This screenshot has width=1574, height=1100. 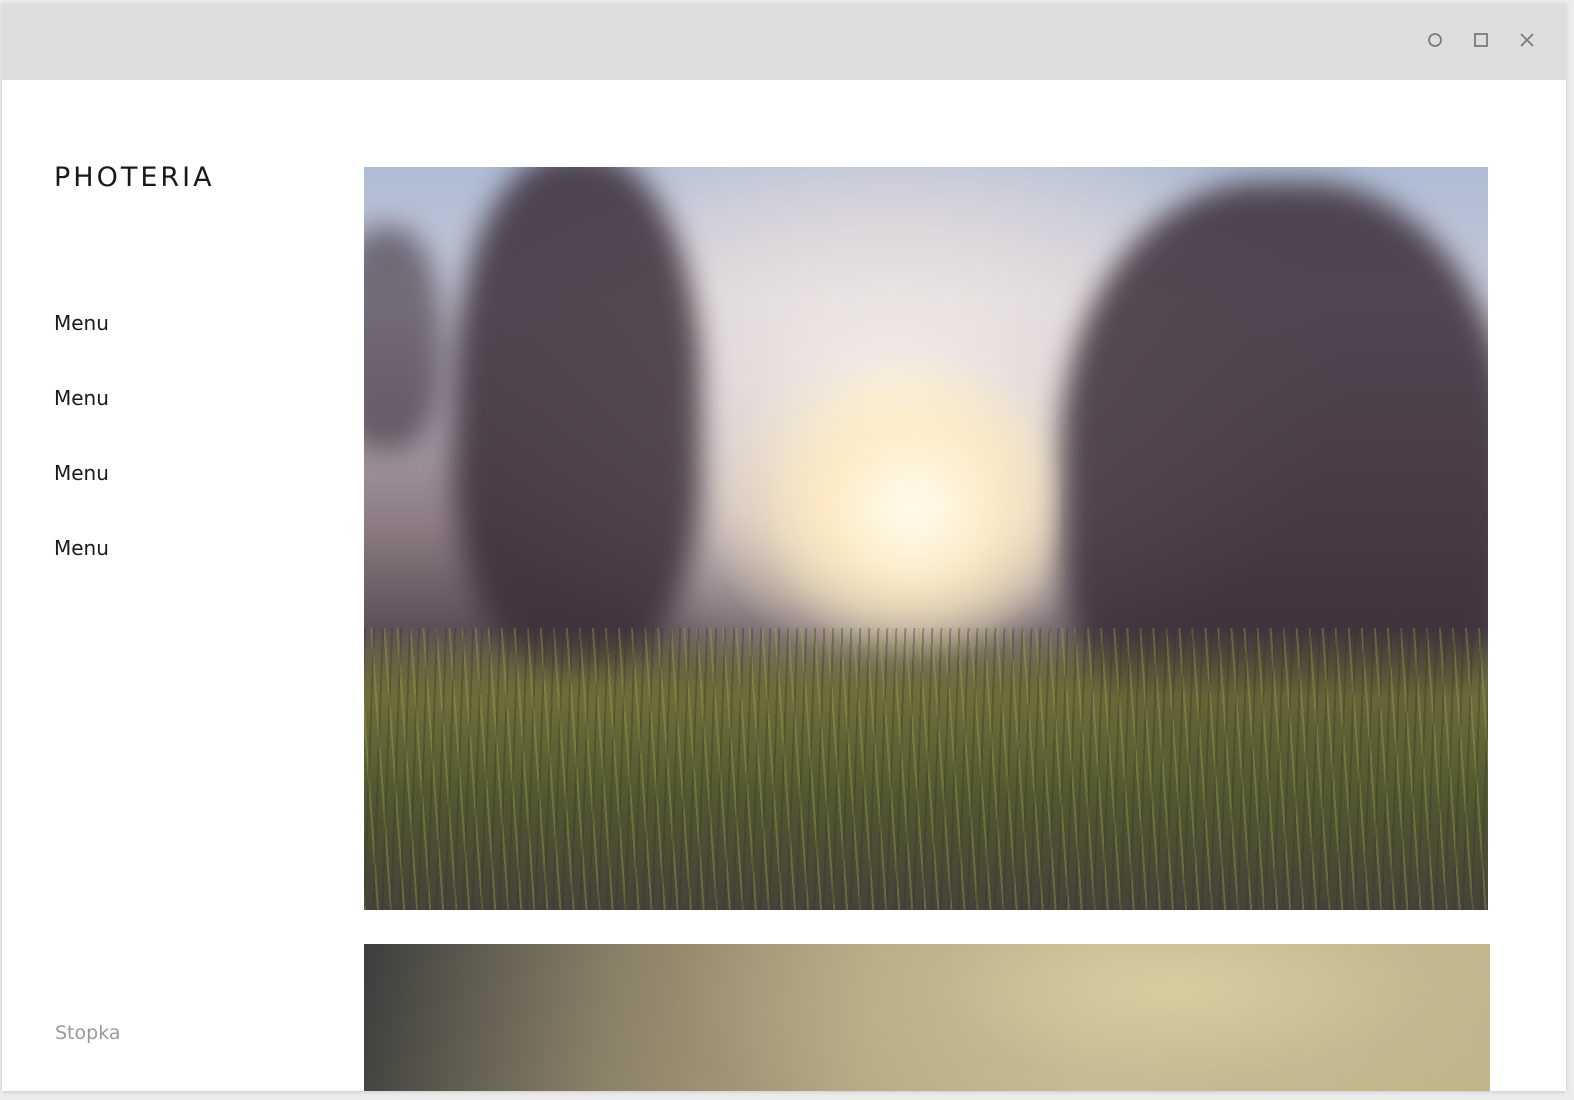 I want to click on close-button, so click(x=1527, y=40).